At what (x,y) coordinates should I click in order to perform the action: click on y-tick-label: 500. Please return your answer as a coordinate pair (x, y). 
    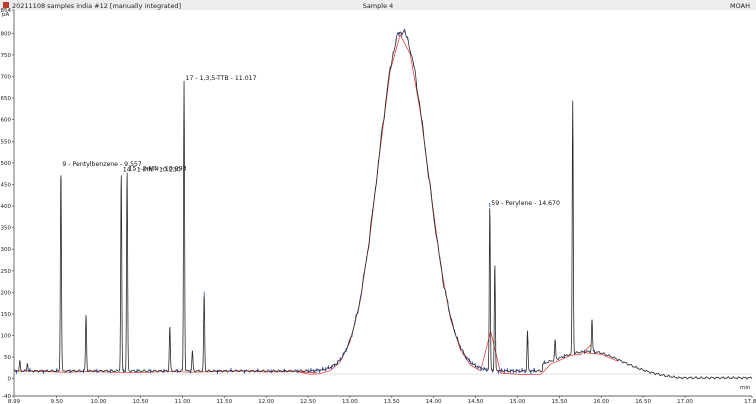
    Looking at the image, I should click on (6, 164).